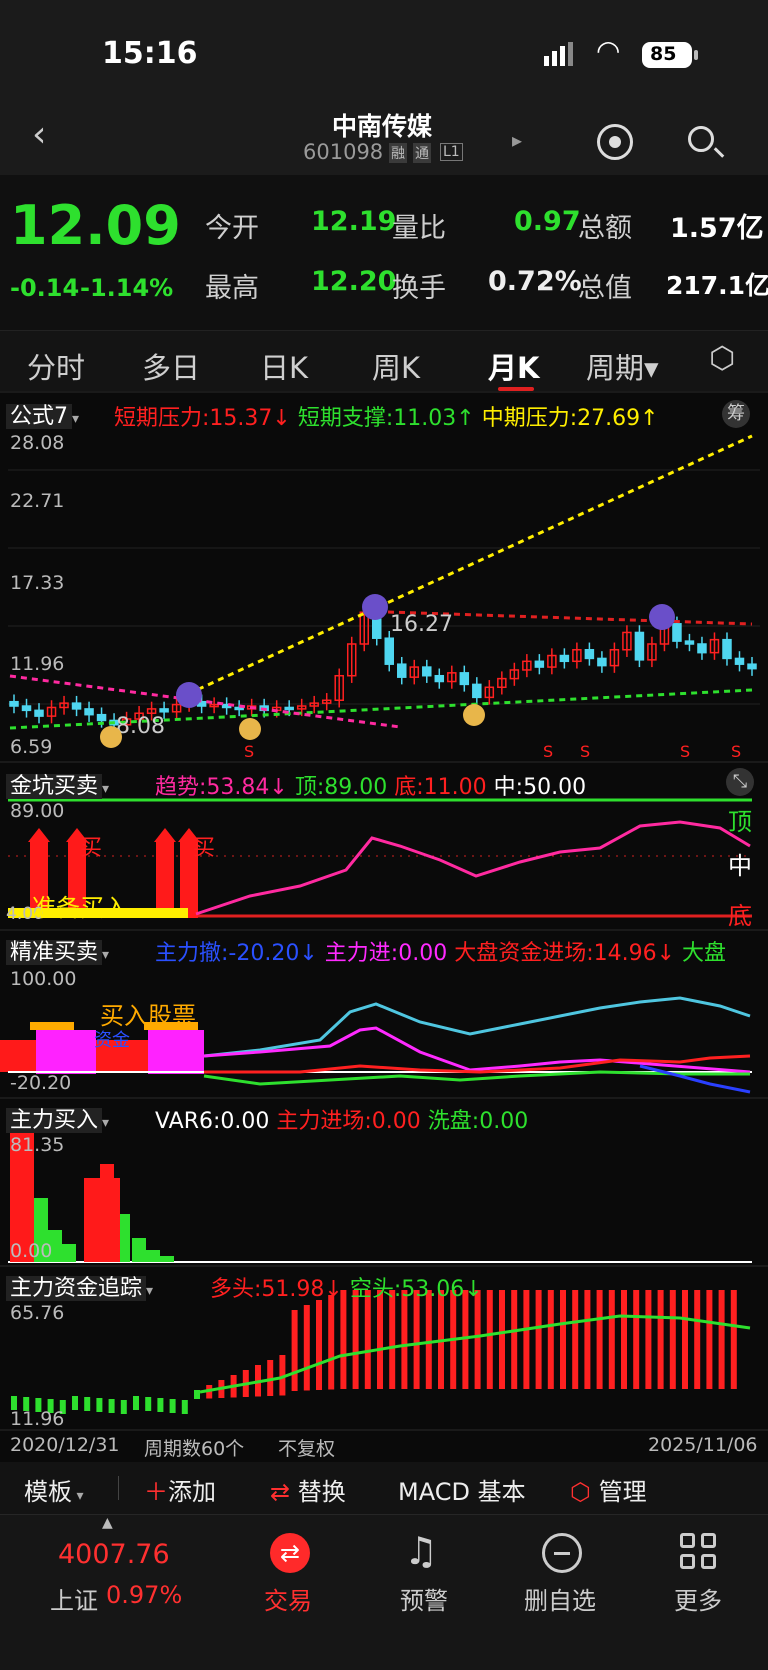  I want to click on expand-up-icon: ▲, so click(107, 1523).